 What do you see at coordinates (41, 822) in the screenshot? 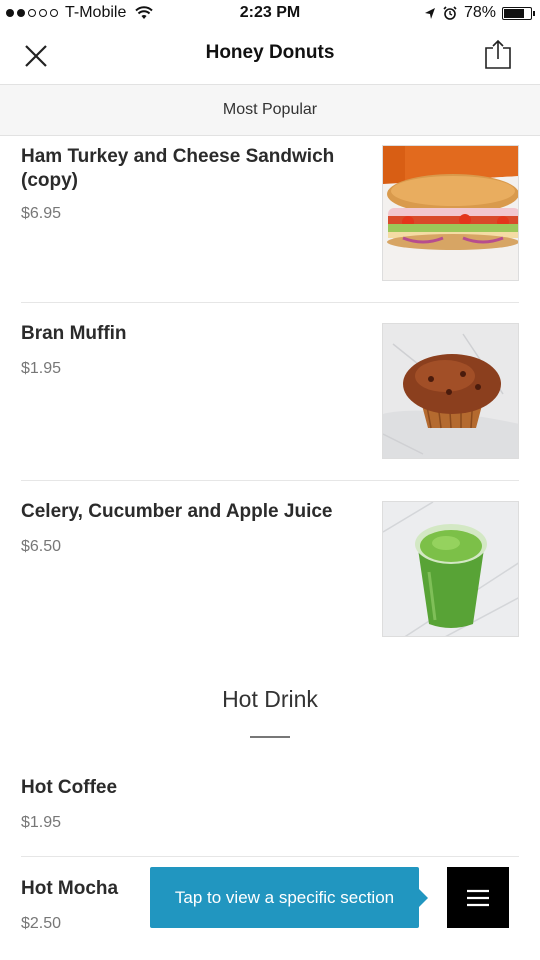
I see `menu-item-price: $1.95` at bounding box center [41, 822].